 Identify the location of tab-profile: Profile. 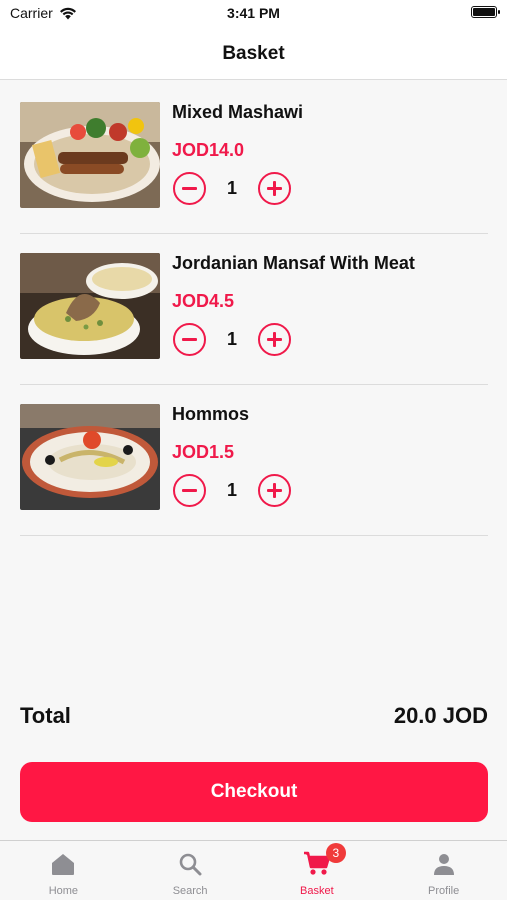
(443, 870).